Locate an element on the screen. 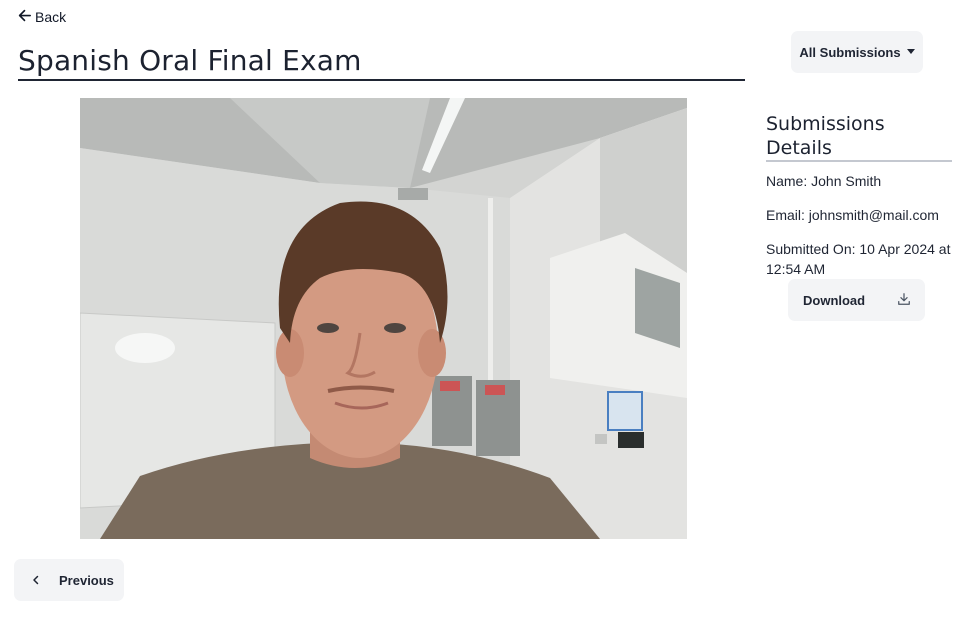 The width and height of the screenshot is (960, 618). details-title-container: Submissions Details is located at coordinates (859, 137).